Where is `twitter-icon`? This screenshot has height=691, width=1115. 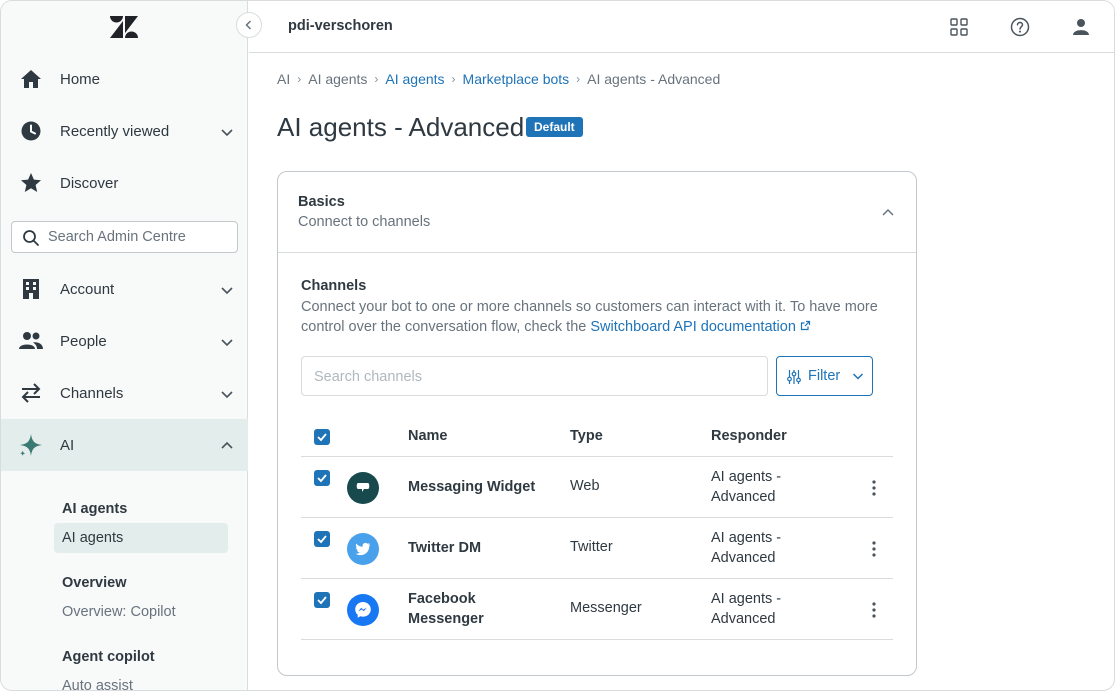
twitter-icon is located at coordinates (363, 549).